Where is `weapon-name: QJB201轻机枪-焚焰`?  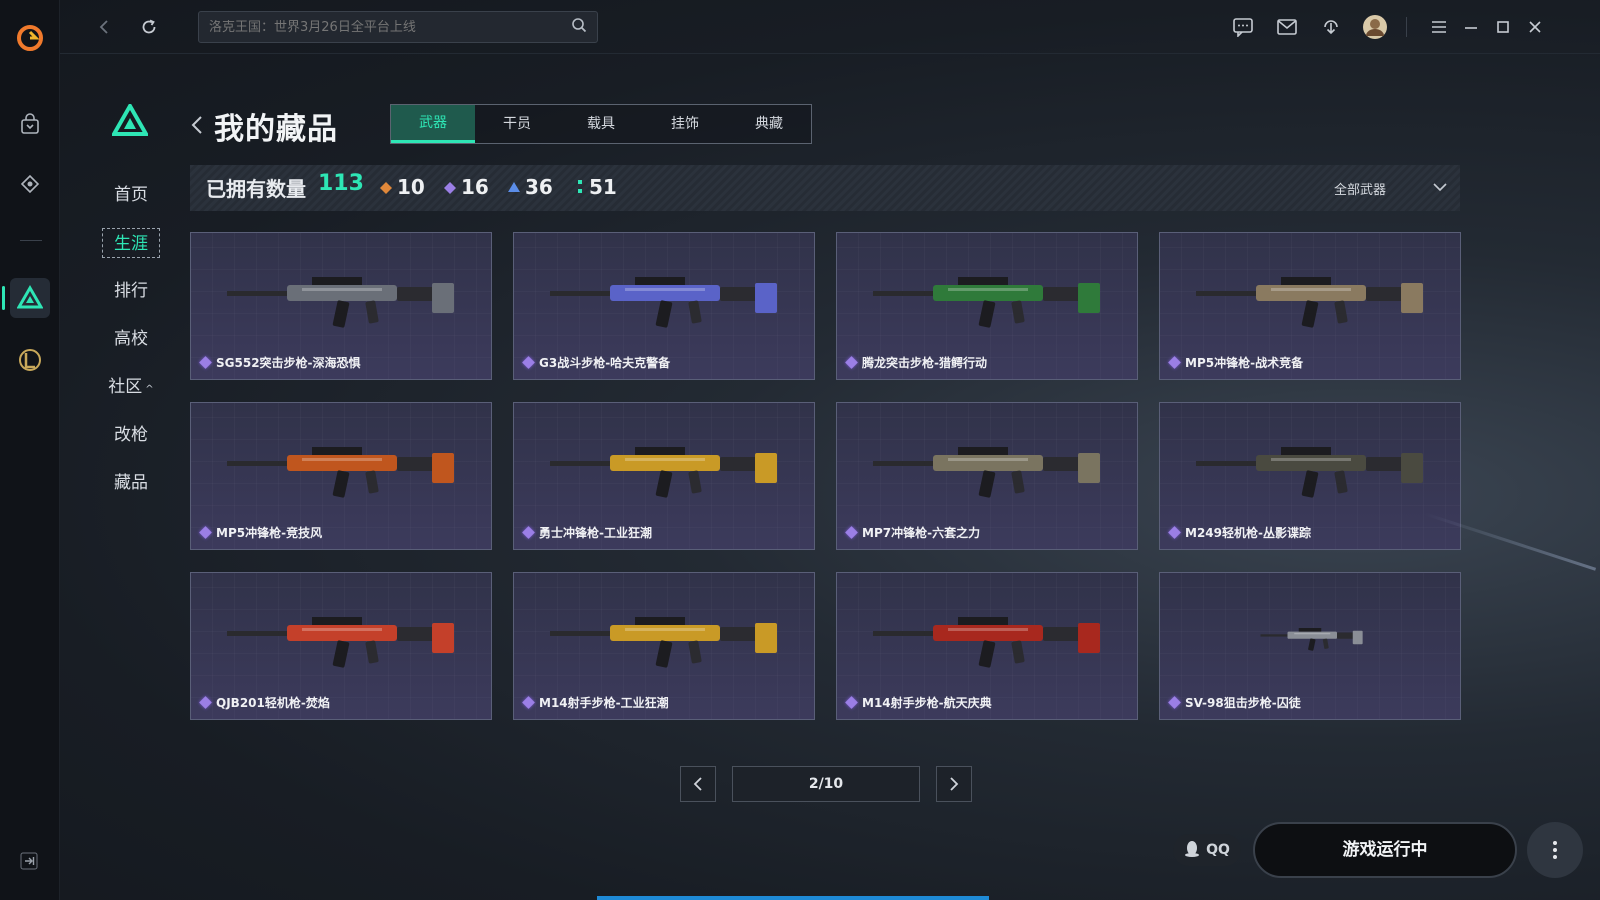 weapon-name: QJB201轻机枪-焚焰 is located at coordinates (264, 702).